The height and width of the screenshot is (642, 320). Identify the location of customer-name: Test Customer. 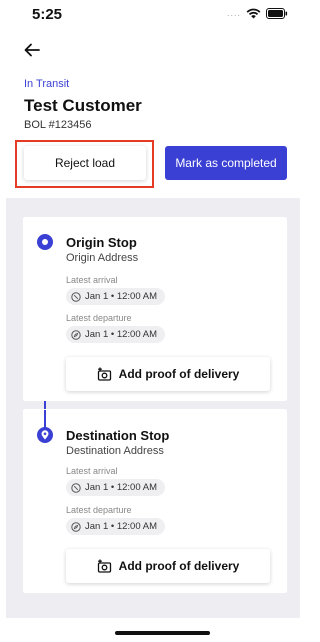
(83, 105).